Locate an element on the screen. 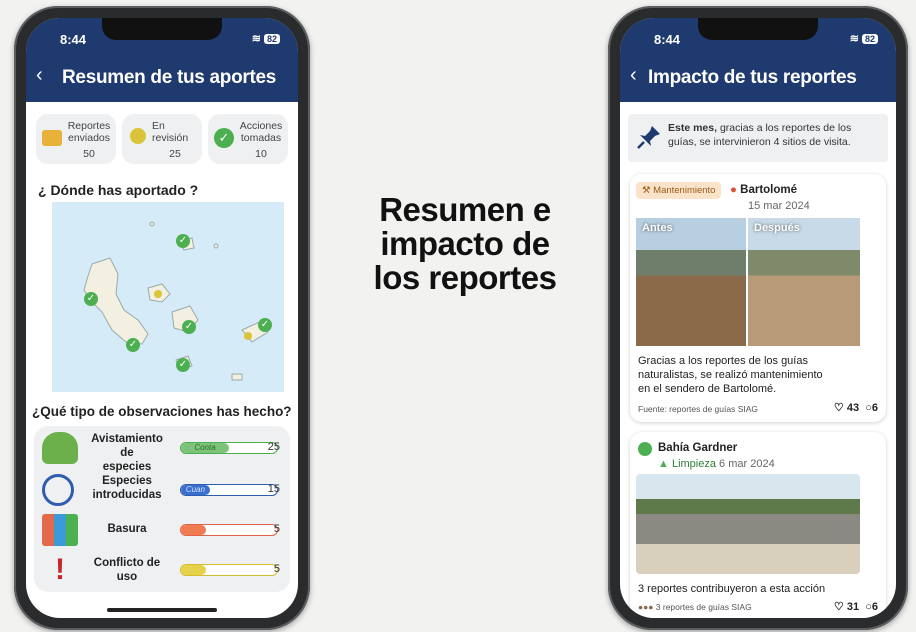 The image size is (916, 632). headline-line: los reportes is located at coordinates (465, 277).